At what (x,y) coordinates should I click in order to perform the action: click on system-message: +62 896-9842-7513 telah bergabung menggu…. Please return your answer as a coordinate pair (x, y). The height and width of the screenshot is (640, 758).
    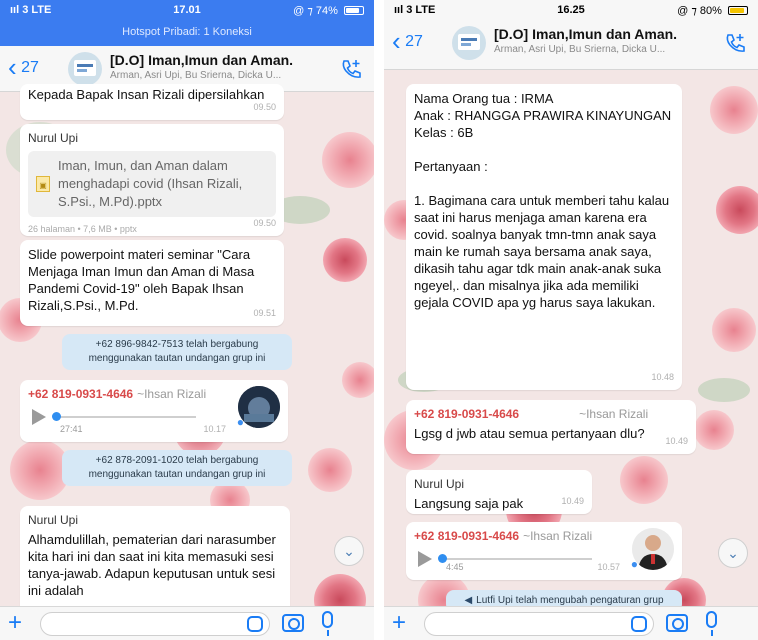
    Looking at the image, I should click on (177, 352).